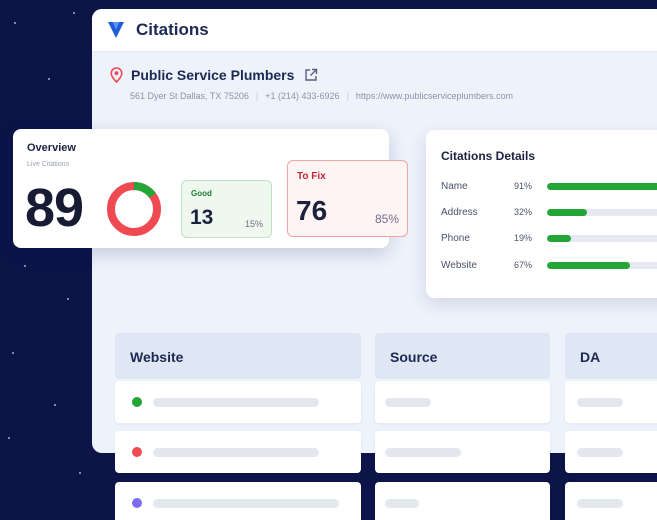  What do you see at coordinates (488, 156) in the screenshot?
I see `details-title: Citations Details` at bounding box center [488, 156].